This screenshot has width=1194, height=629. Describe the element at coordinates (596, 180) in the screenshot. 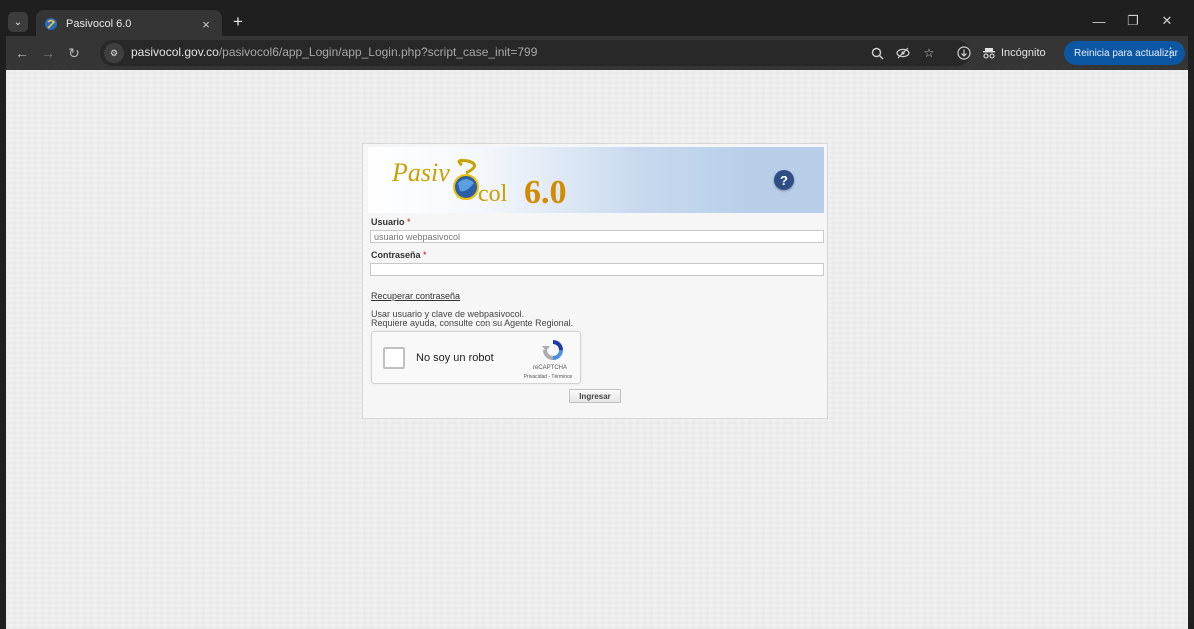

I see `app-banner: Pasiv col 6.0 ?` at that location.